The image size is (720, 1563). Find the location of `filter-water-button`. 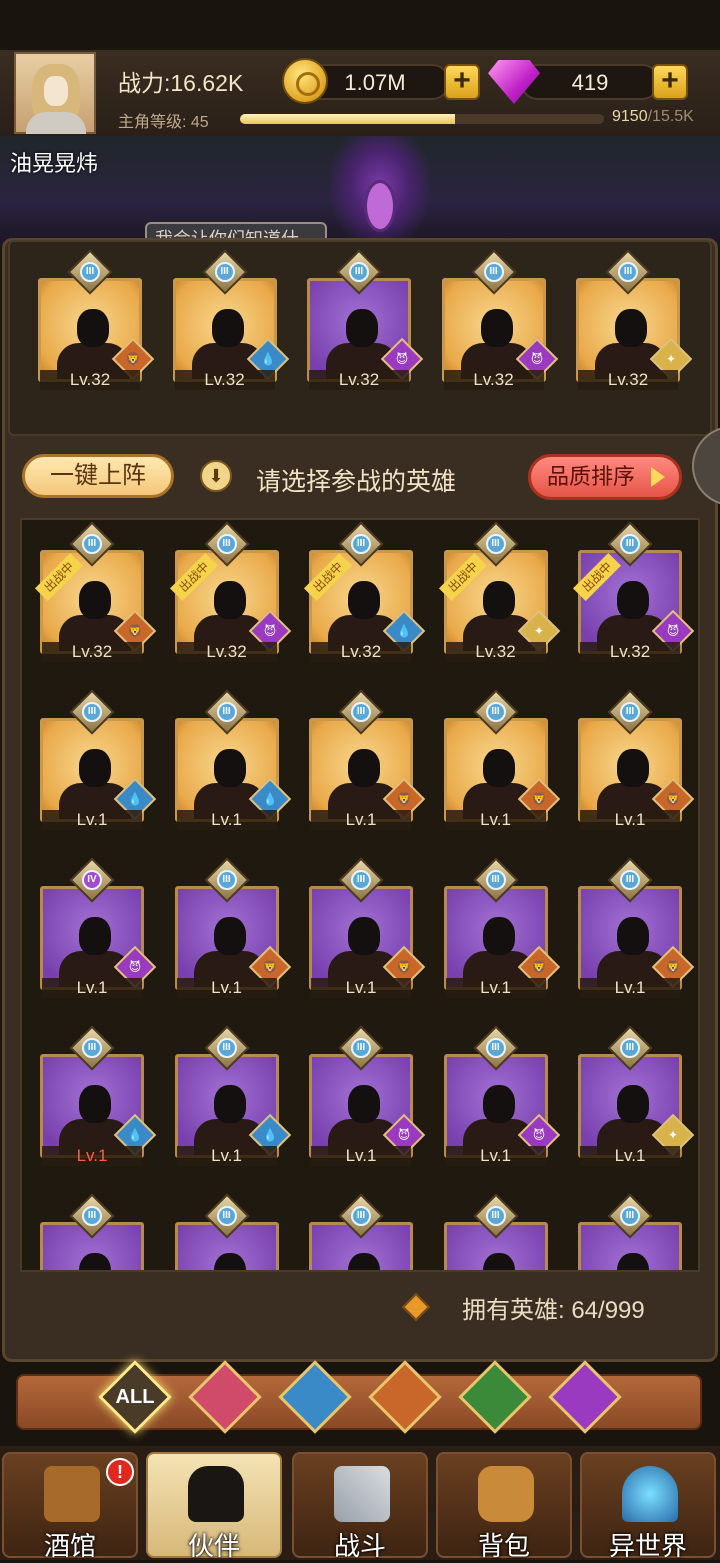

filter-water-button is located at coordinates (315, 1397).